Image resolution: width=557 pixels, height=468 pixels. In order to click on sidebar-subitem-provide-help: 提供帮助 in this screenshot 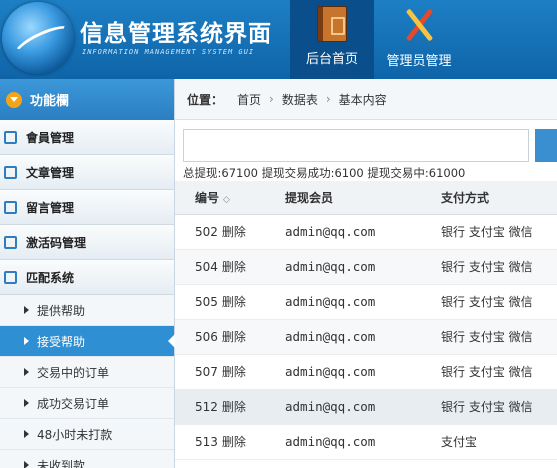, I will do `click(87, 310)`.